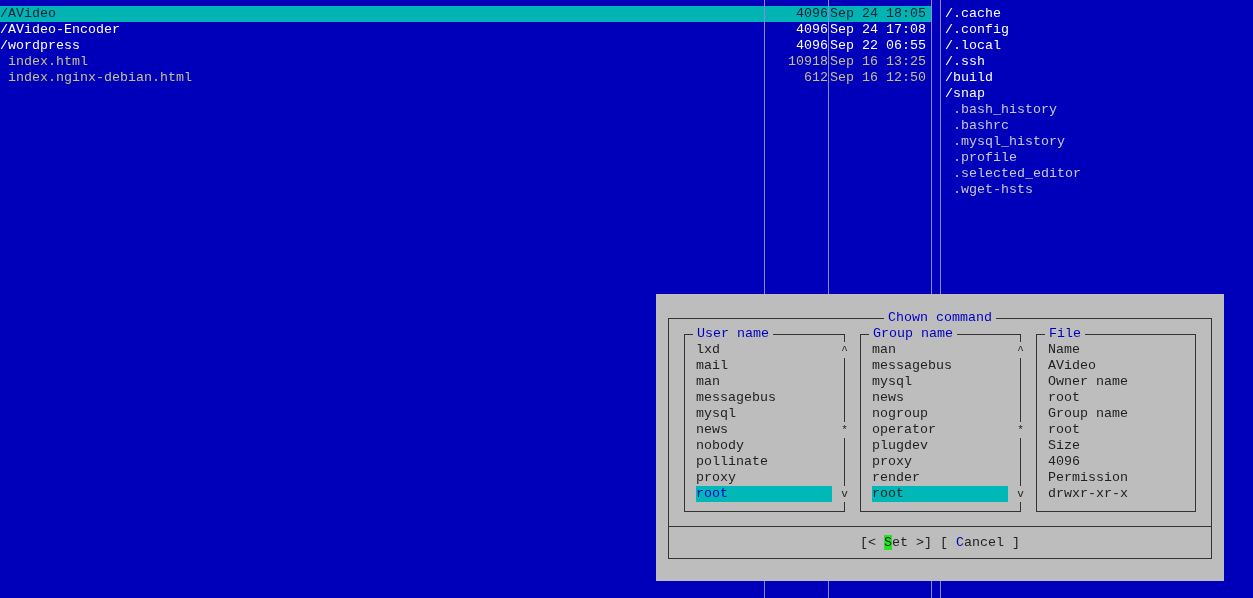 Image resolution: width=1253 pixels, height=598 pixels. Describe the element at coordinates (1064, 446) in the screenshot. I see `file-info-line: Size` at that location.